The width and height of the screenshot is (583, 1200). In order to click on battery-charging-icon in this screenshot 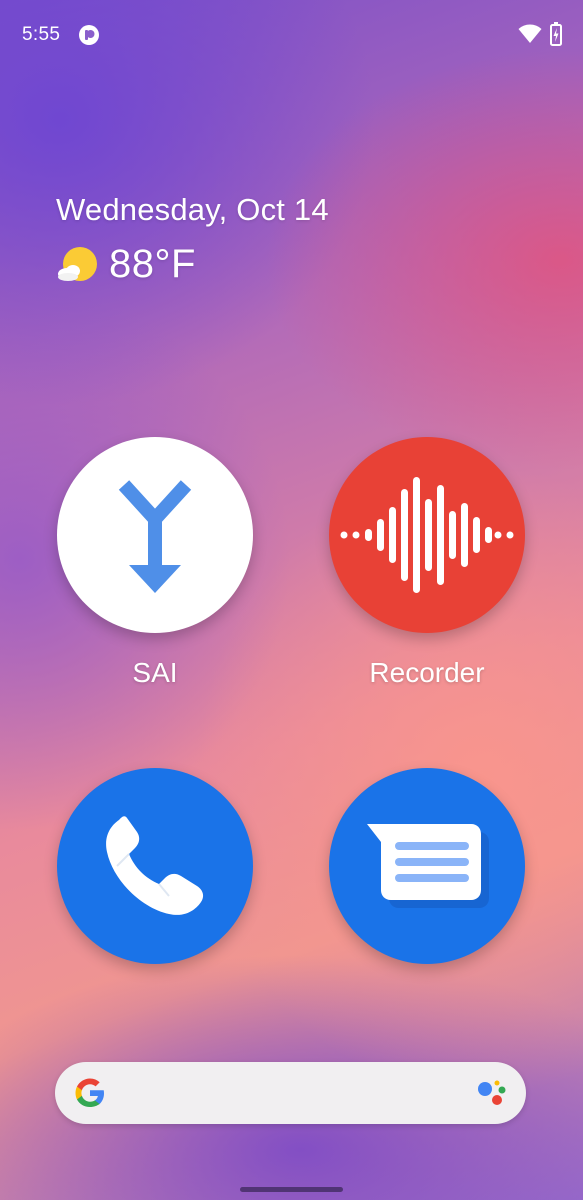, I will do `click(556, 34)`.